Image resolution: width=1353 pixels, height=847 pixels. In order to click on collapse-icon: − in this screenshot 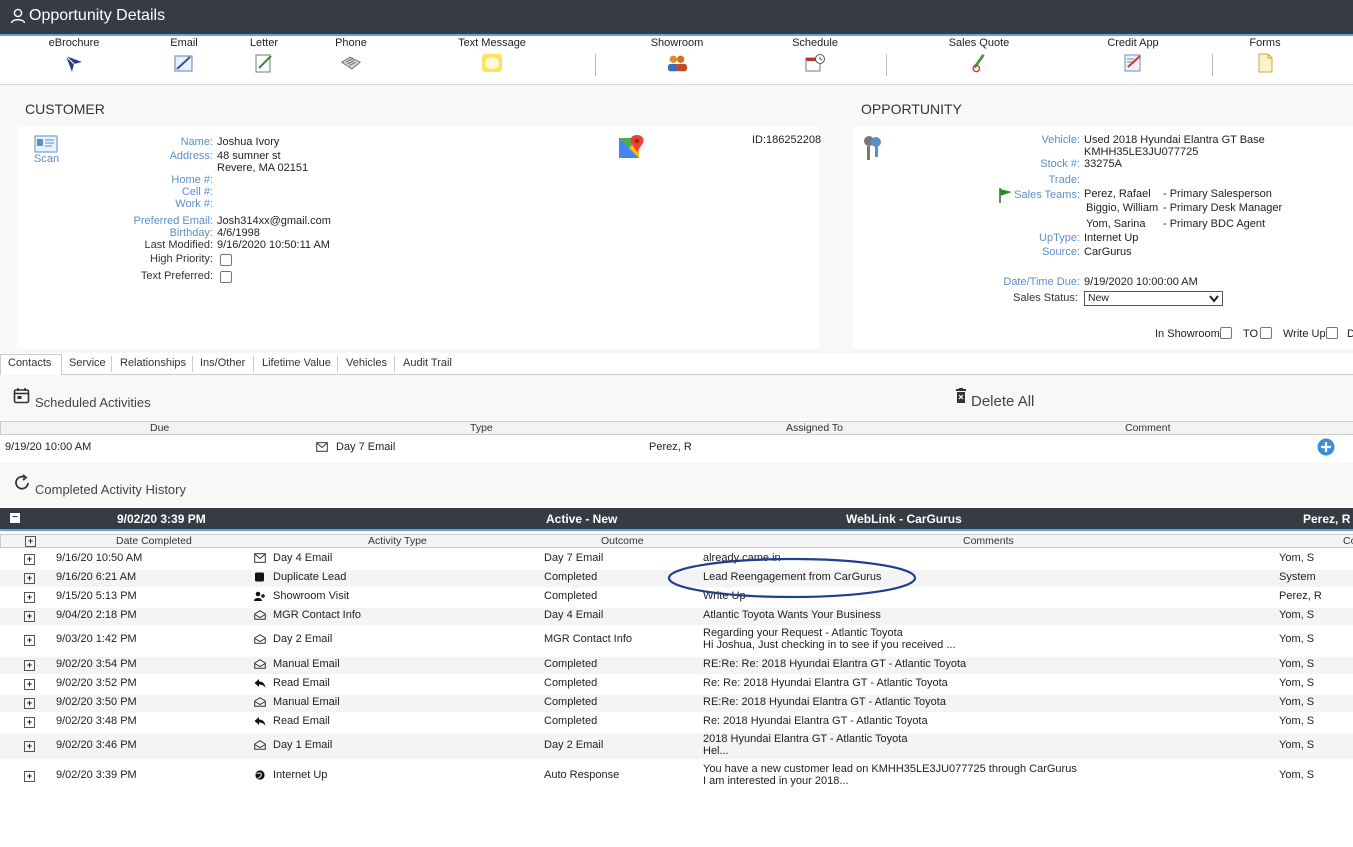, I will do `click(15, 518)`.